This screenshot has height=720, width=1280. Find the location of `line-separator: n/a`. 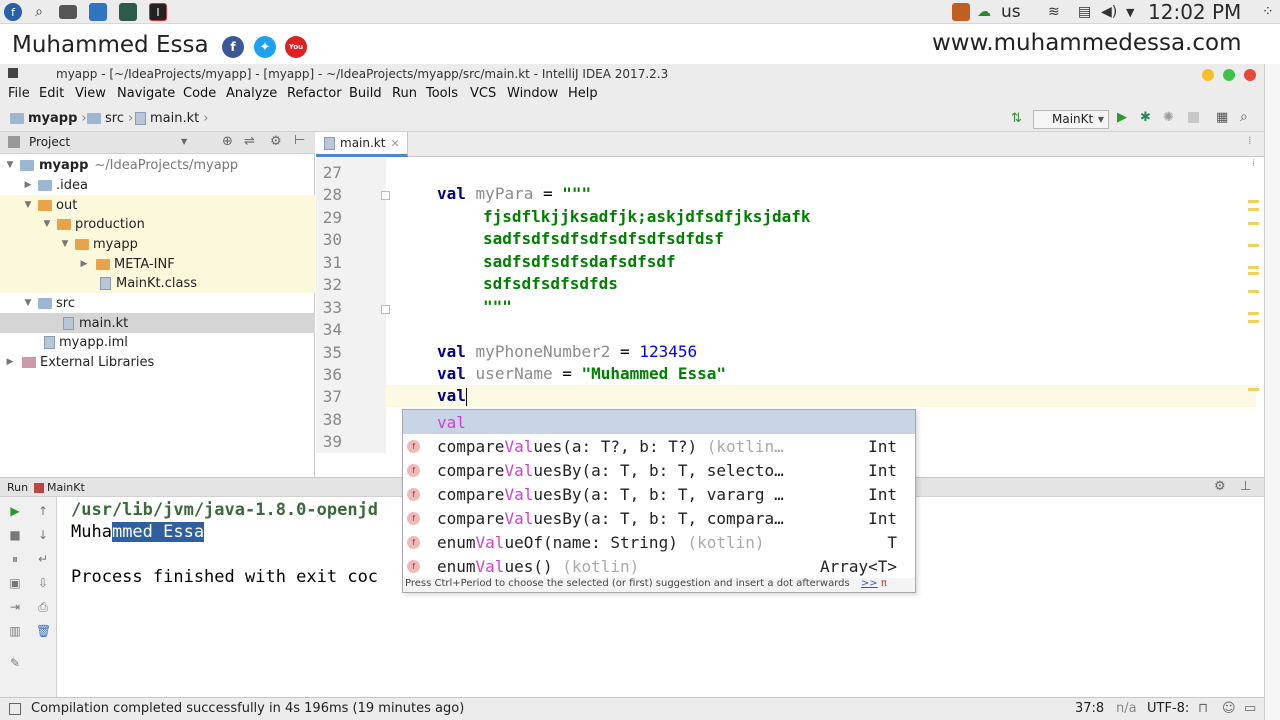

line-separator: n/a is located at coordinates (1126, 708).